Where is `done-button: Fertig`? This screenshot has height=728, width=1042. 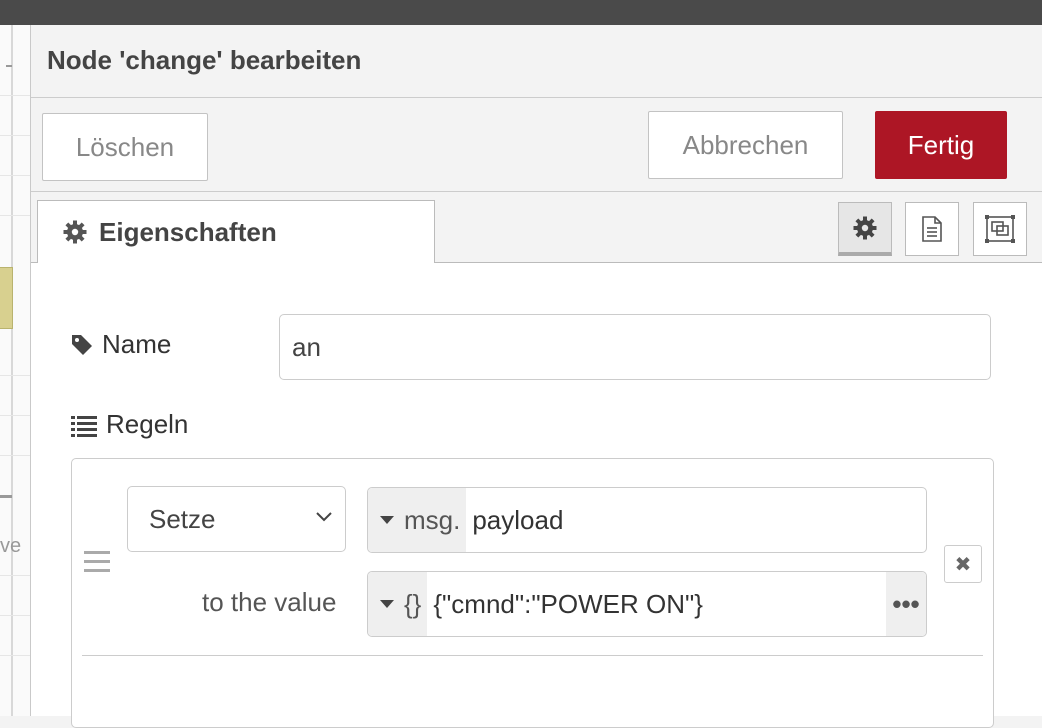 done-button: Fertig is located at coordinates (941, 145).